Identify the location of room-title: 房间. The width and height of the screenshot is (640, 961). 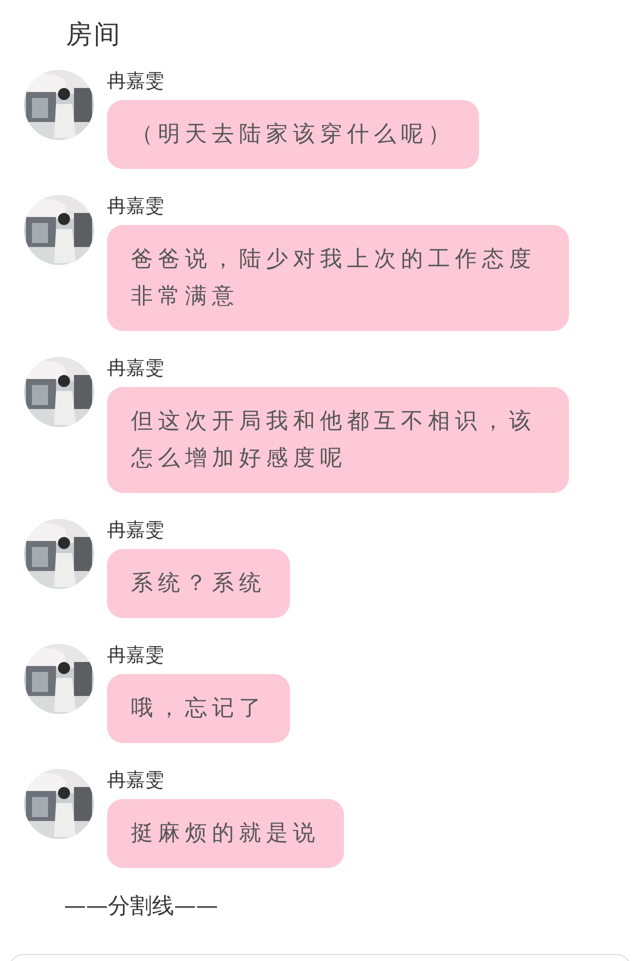
(94, 35).